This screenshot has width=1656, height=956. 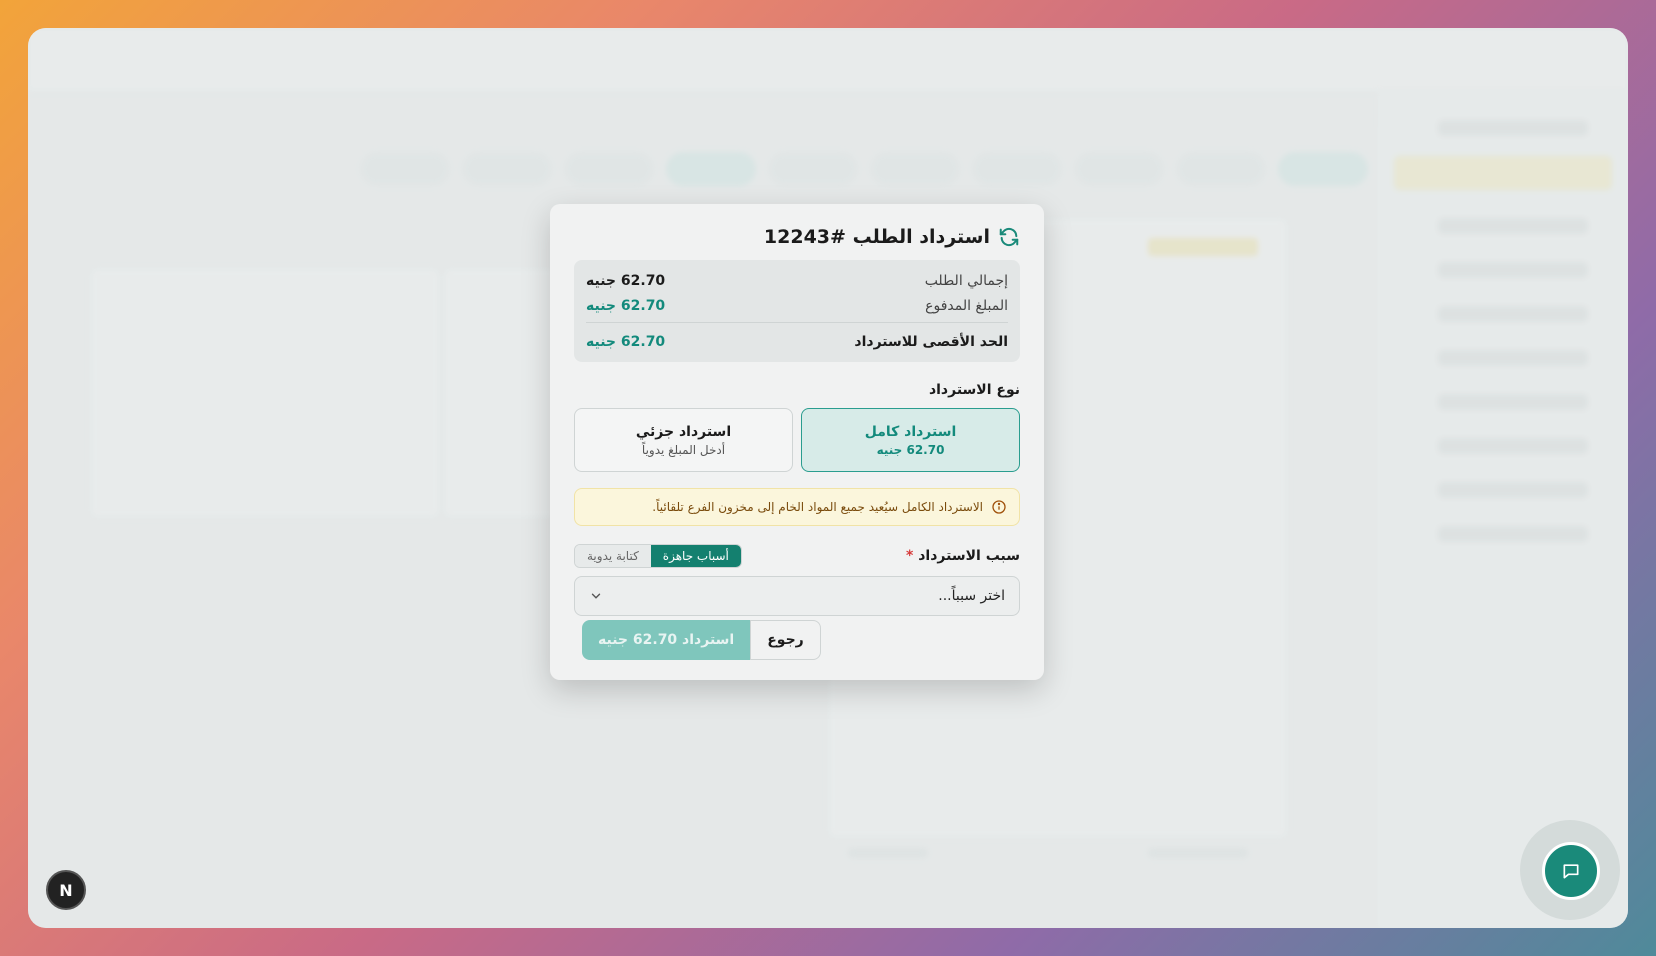 I want to click on chat-button, so click(x=1571, y=871).